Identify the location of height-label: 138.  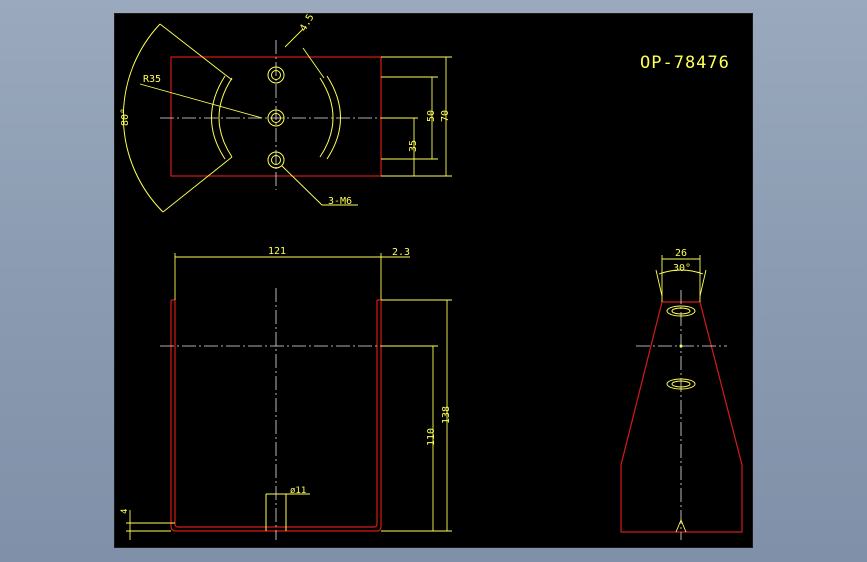
(446, 415).